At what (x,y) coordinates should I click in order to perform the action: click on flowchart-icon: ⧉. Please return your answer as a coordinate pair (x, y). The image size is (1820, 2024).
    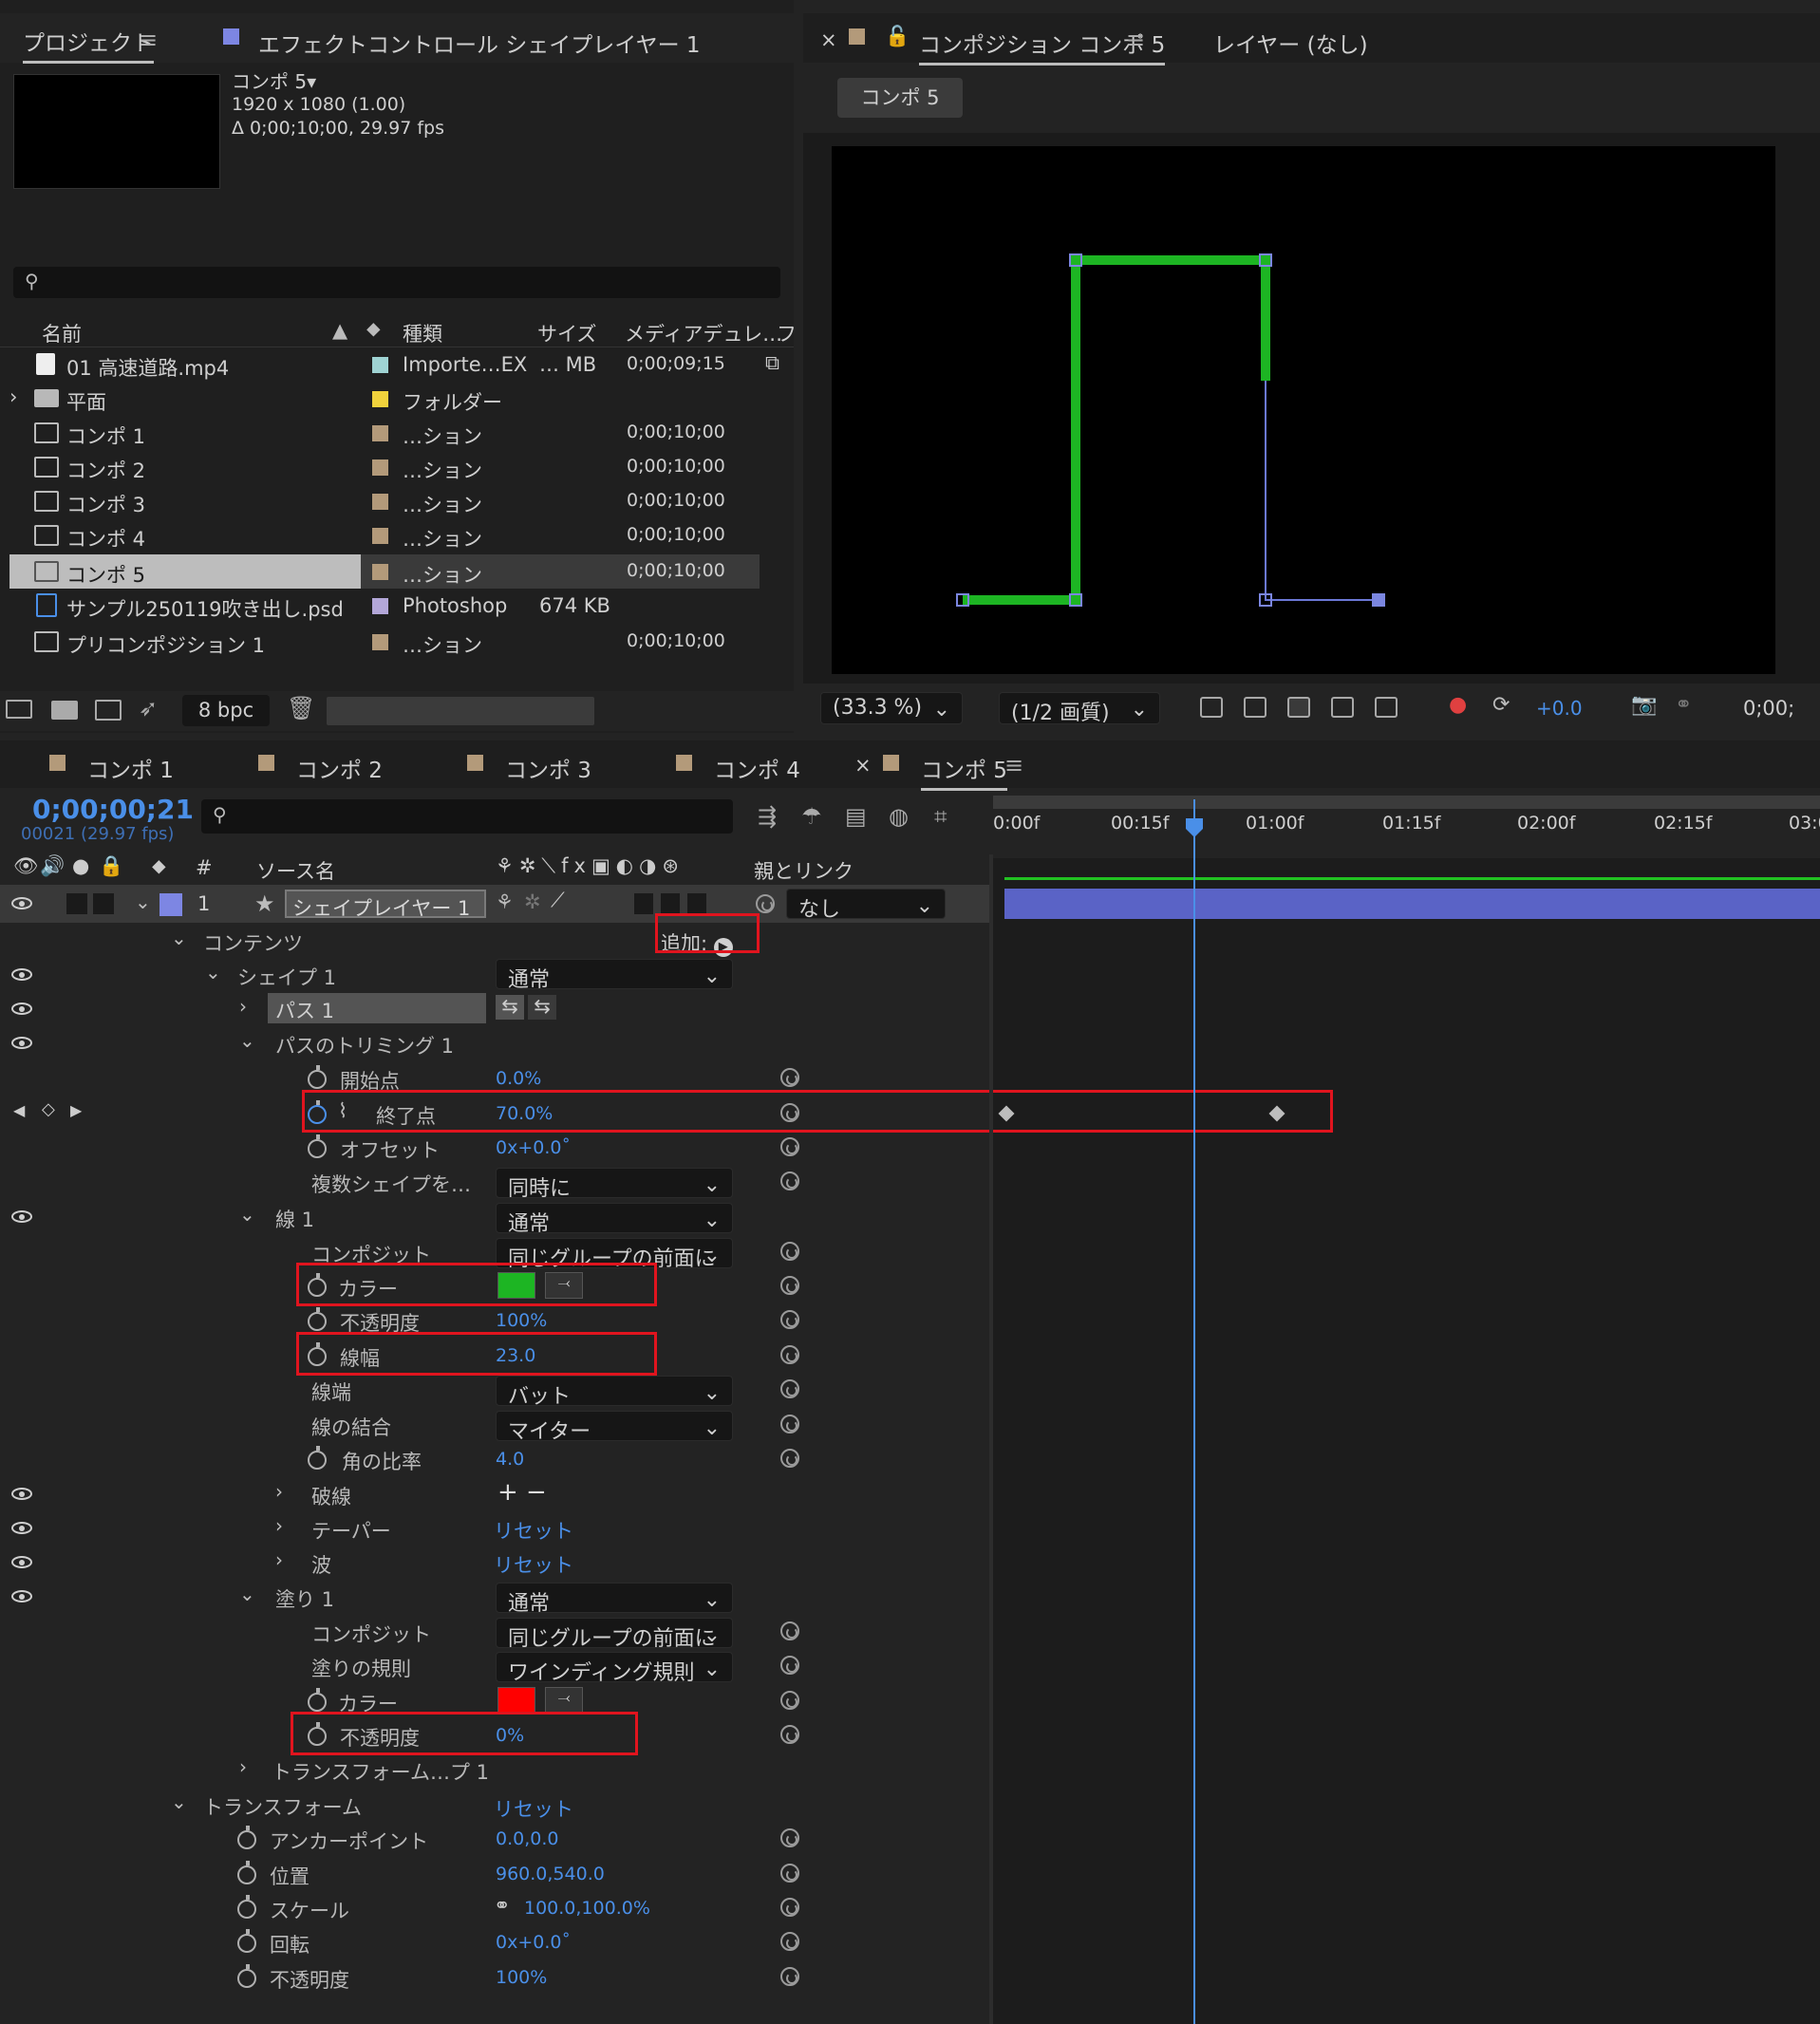
    Looking at the image, I should click on (772, 363).